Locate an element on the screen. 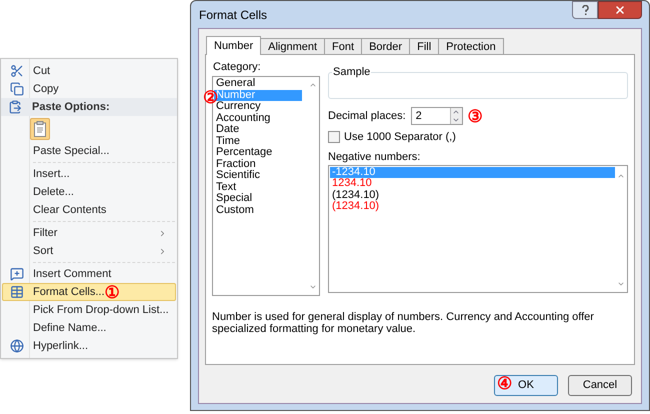 This screenshot has height=414, width=650. category-item: Scientific is located at coordinates (258, 176).